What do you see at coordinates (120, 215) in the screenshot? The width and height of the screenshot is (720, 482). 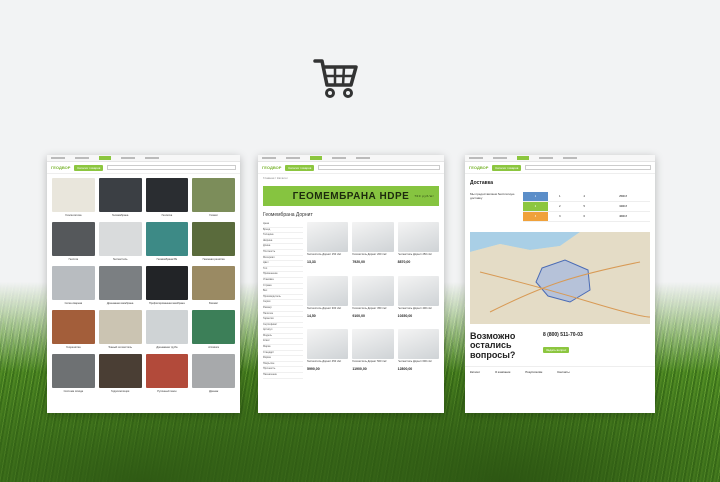 I see `category-label: Геомембрана` at bounding box center [120, 215].